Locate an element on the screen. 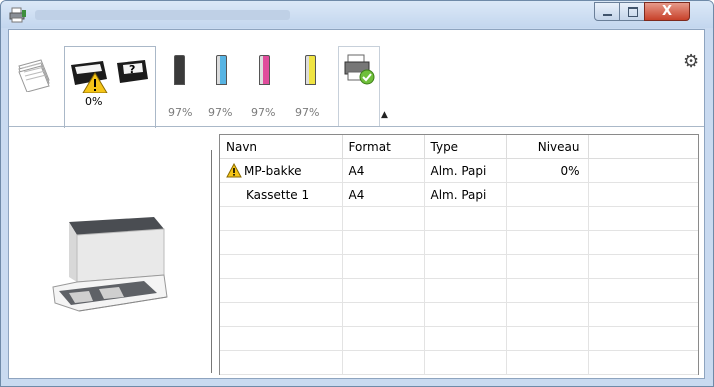 The image size is (714, 387). toner-black-level: 97% is located at coordinates (180, 112).